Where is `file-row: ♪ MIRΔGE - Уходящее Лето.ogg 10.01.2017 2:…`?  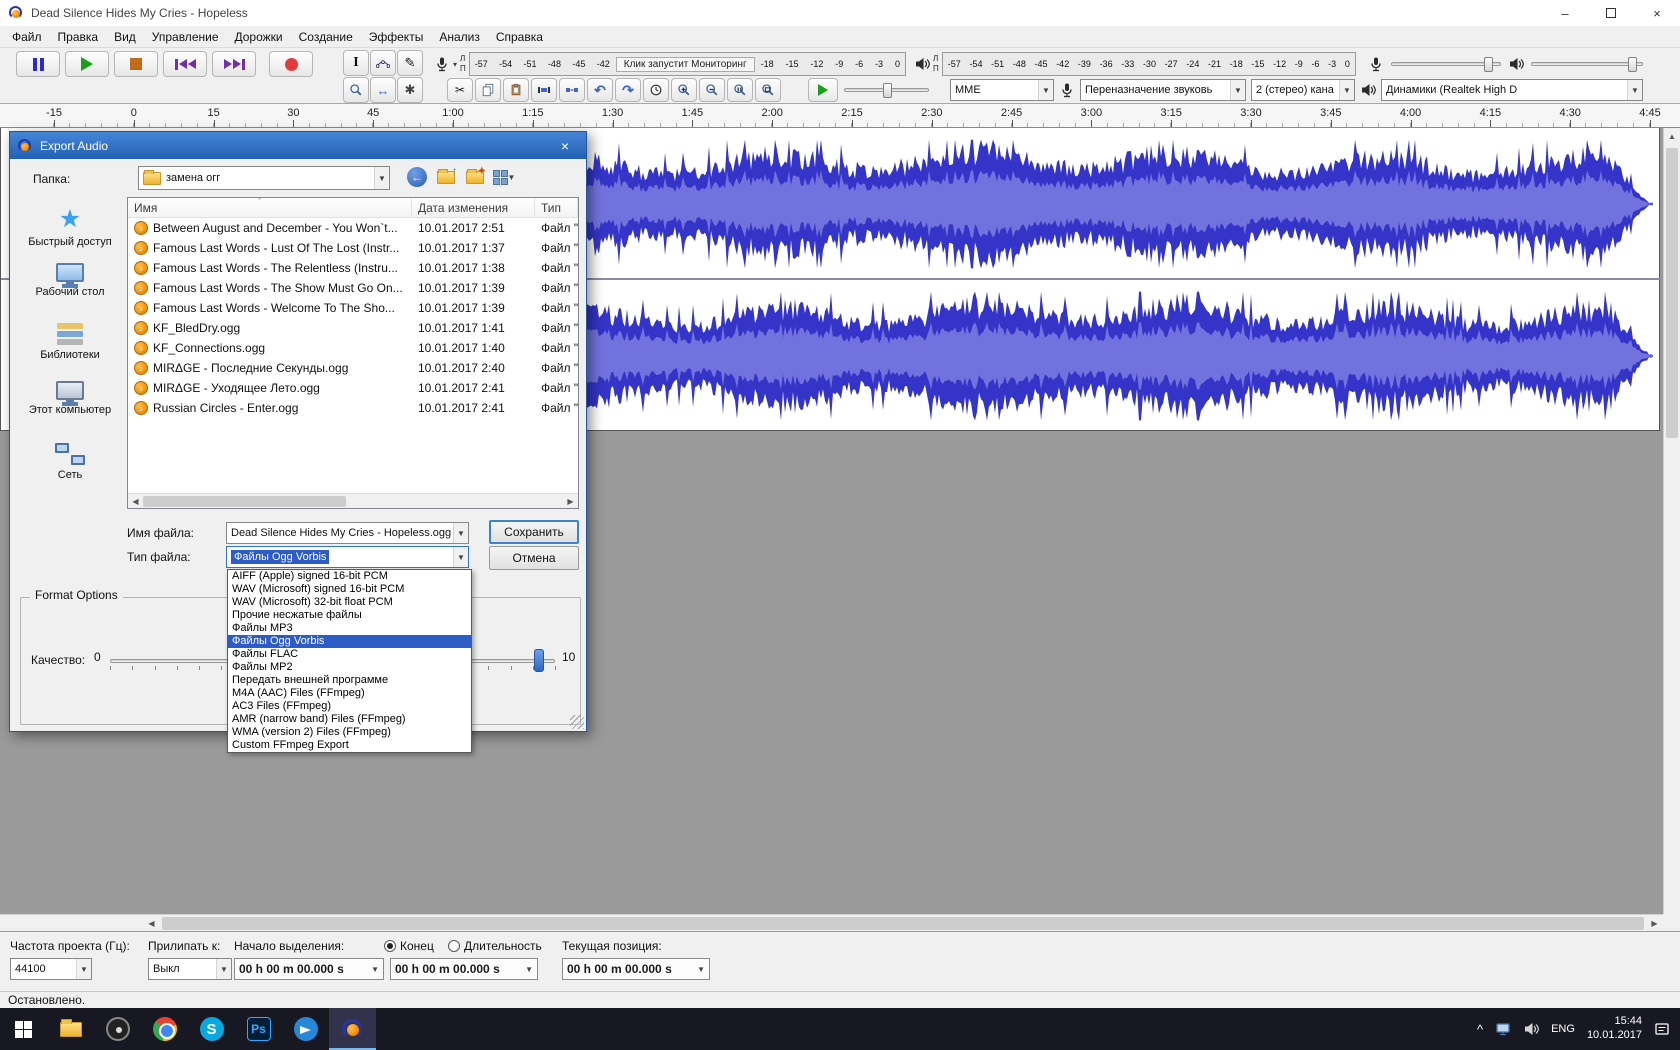
file-row: ♪ MIRΔGE - Уходящее Лето.ogg 10.01.2017 2:… is located at coordinates (353, 388).